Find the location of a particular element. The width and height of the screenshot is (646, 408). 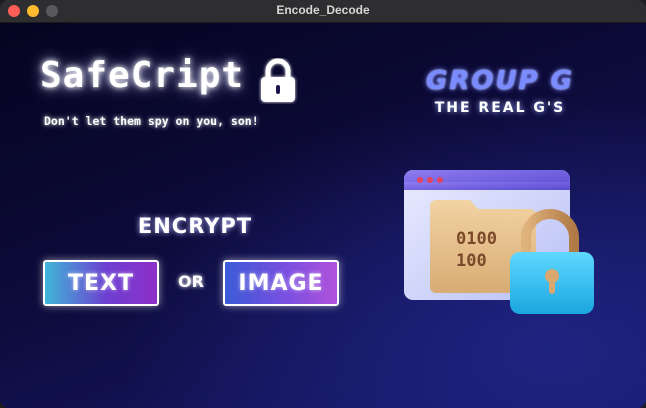

lock-icon is located at coordinates (278, 80).